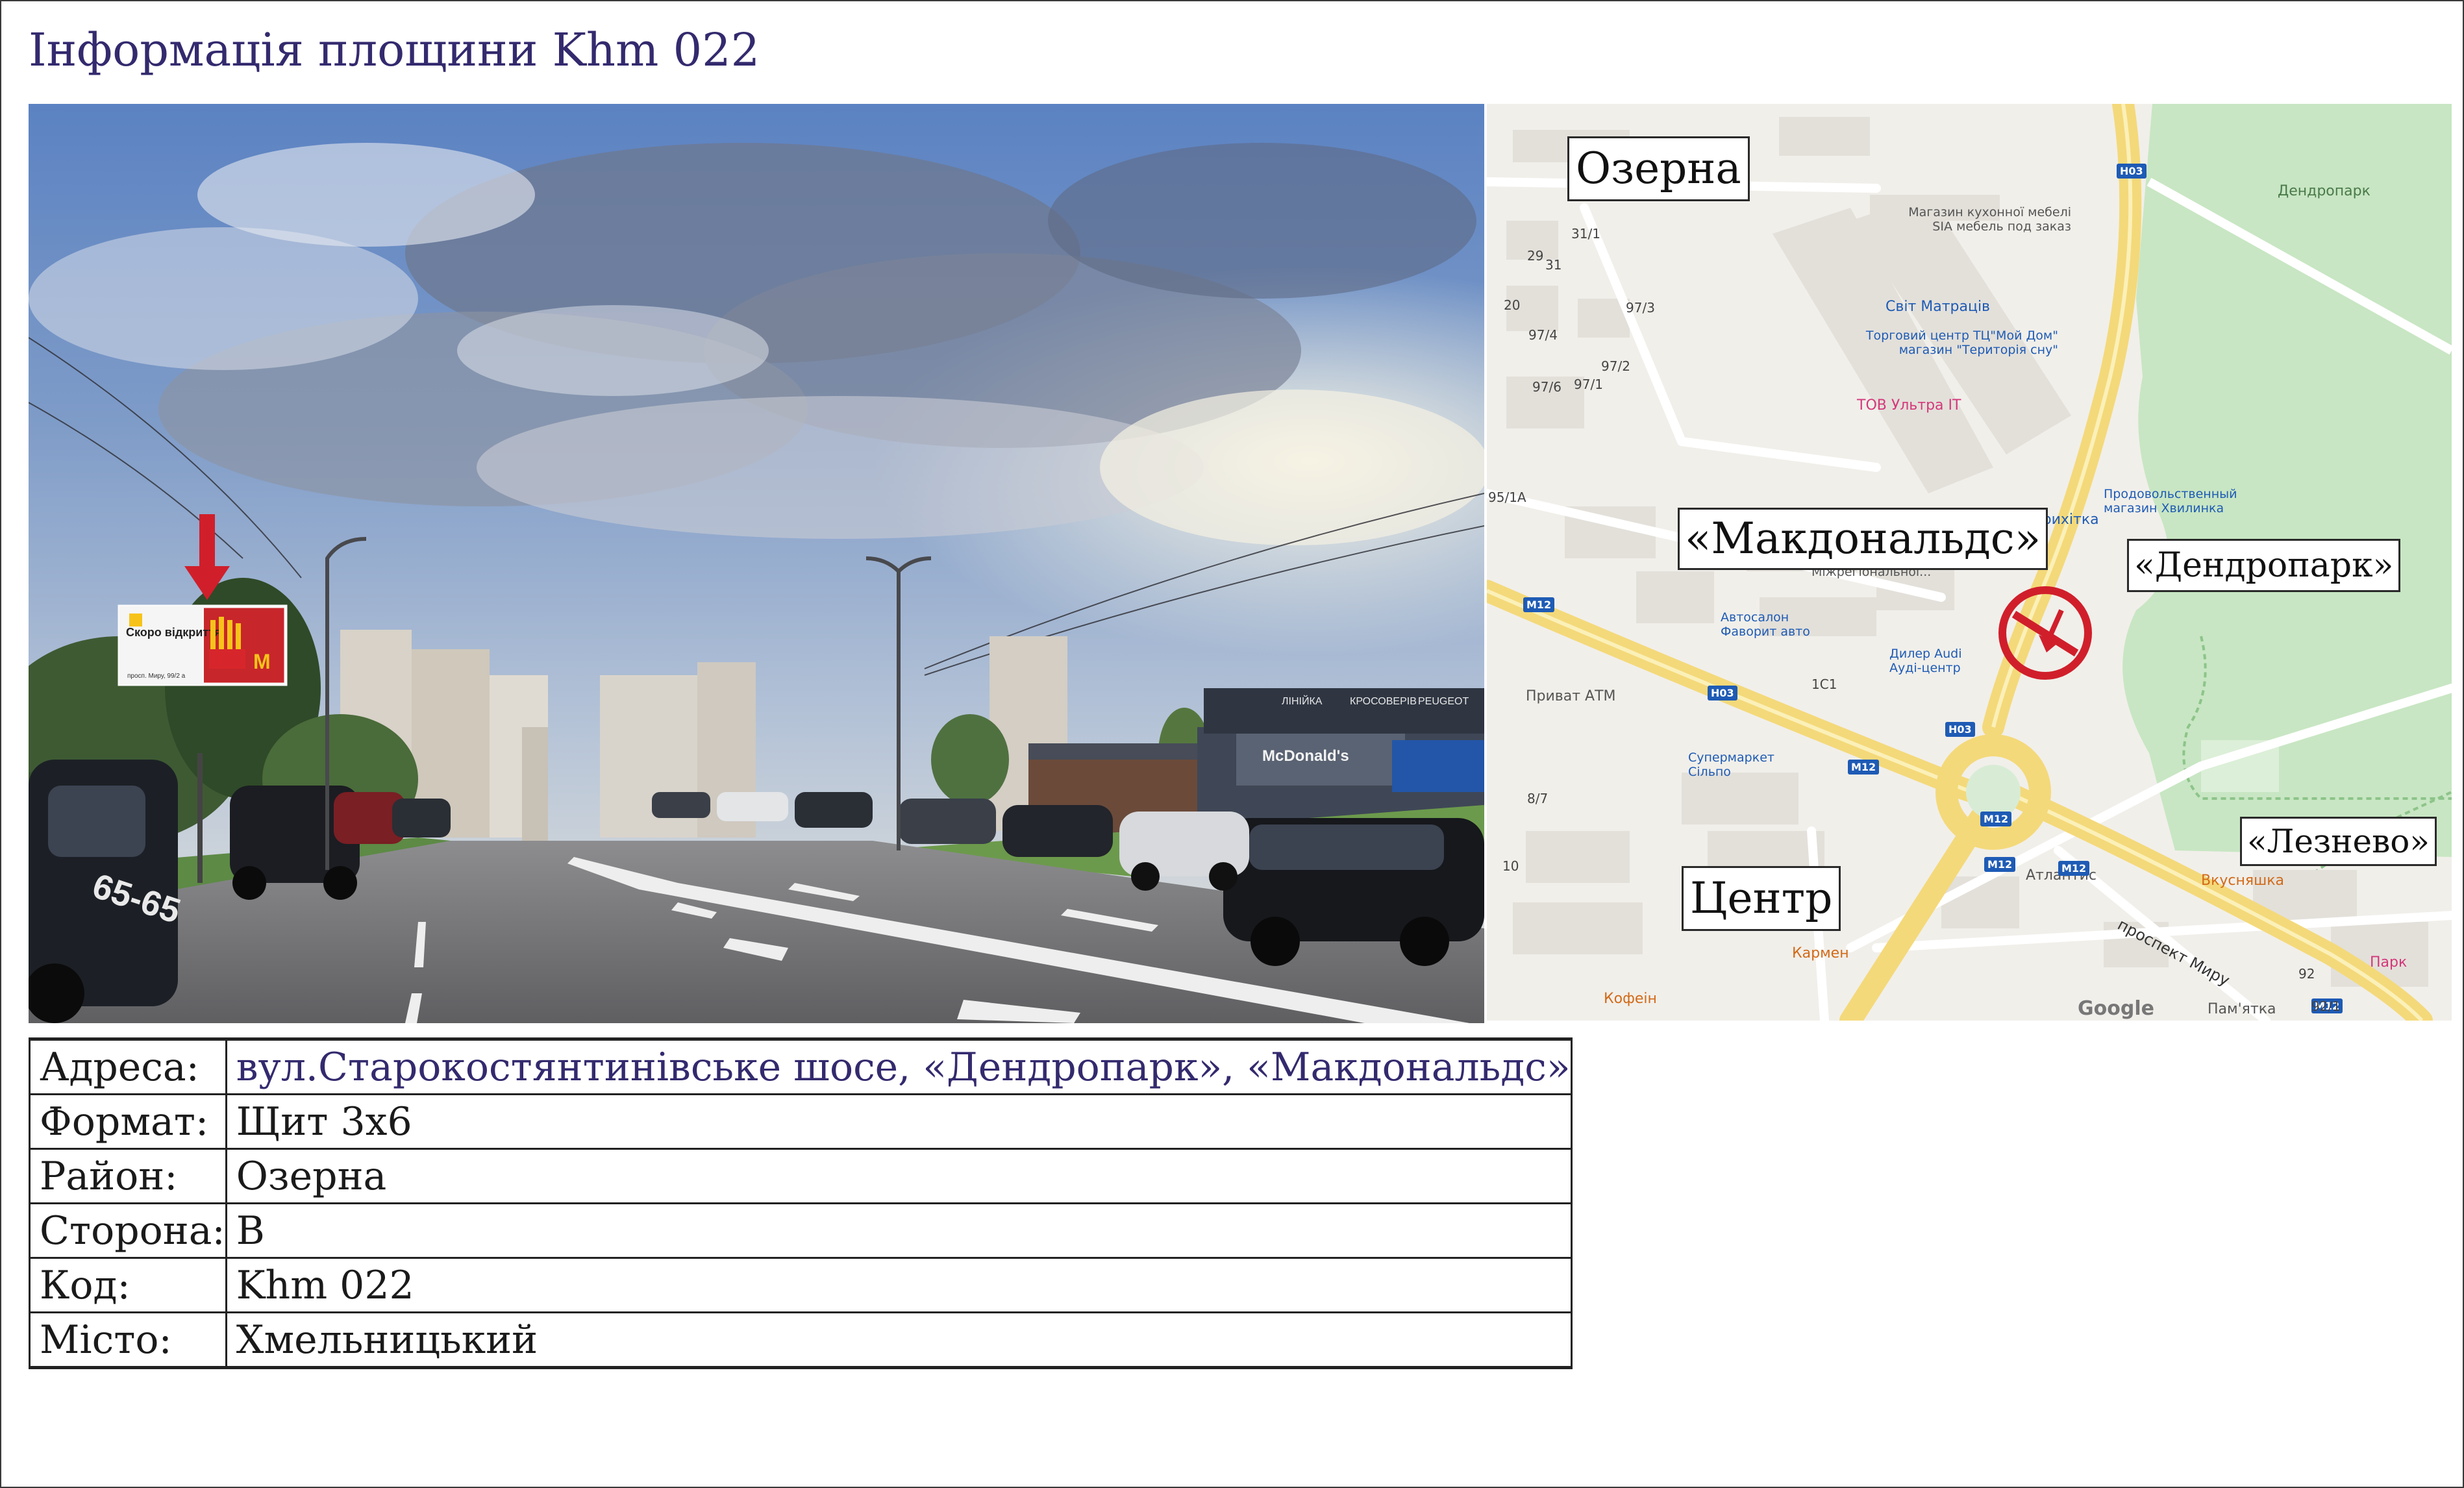  What do you see at coordinates (1779, 624) in the screenshot?
I see `map-place-autosalon: Автосалон Фаворит авто` at bounding box center [1779, 624].